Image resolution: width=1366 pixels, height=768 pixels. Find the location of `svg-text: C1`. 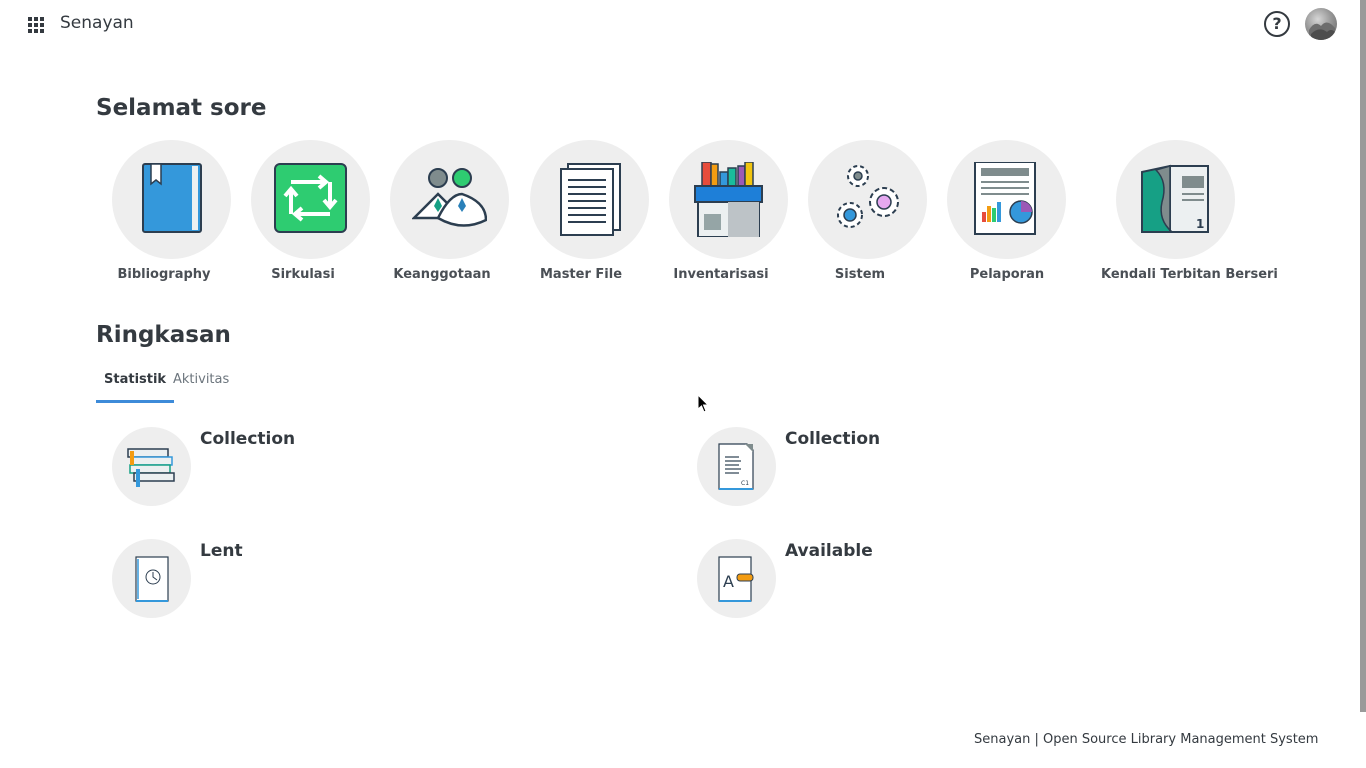

svg-text: C1 is located at coordinates (745, 483).